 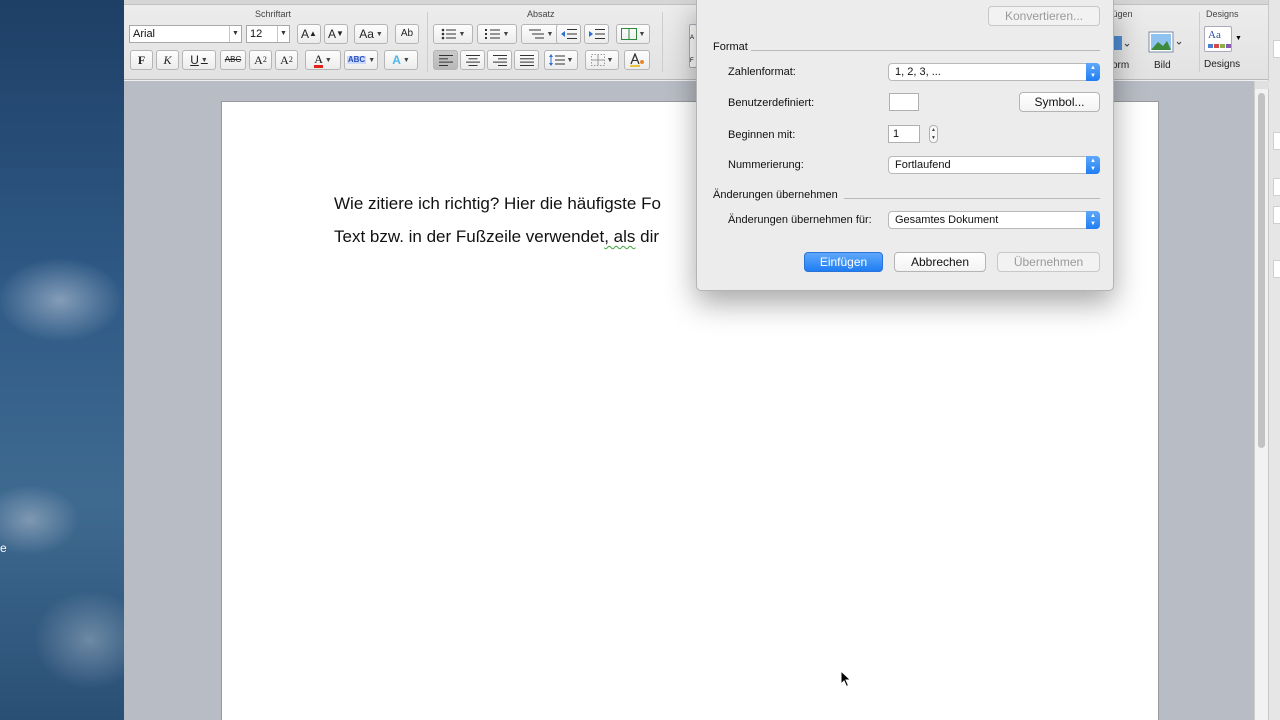 I want to click on bold-label: F, so click(x=141, y=60).